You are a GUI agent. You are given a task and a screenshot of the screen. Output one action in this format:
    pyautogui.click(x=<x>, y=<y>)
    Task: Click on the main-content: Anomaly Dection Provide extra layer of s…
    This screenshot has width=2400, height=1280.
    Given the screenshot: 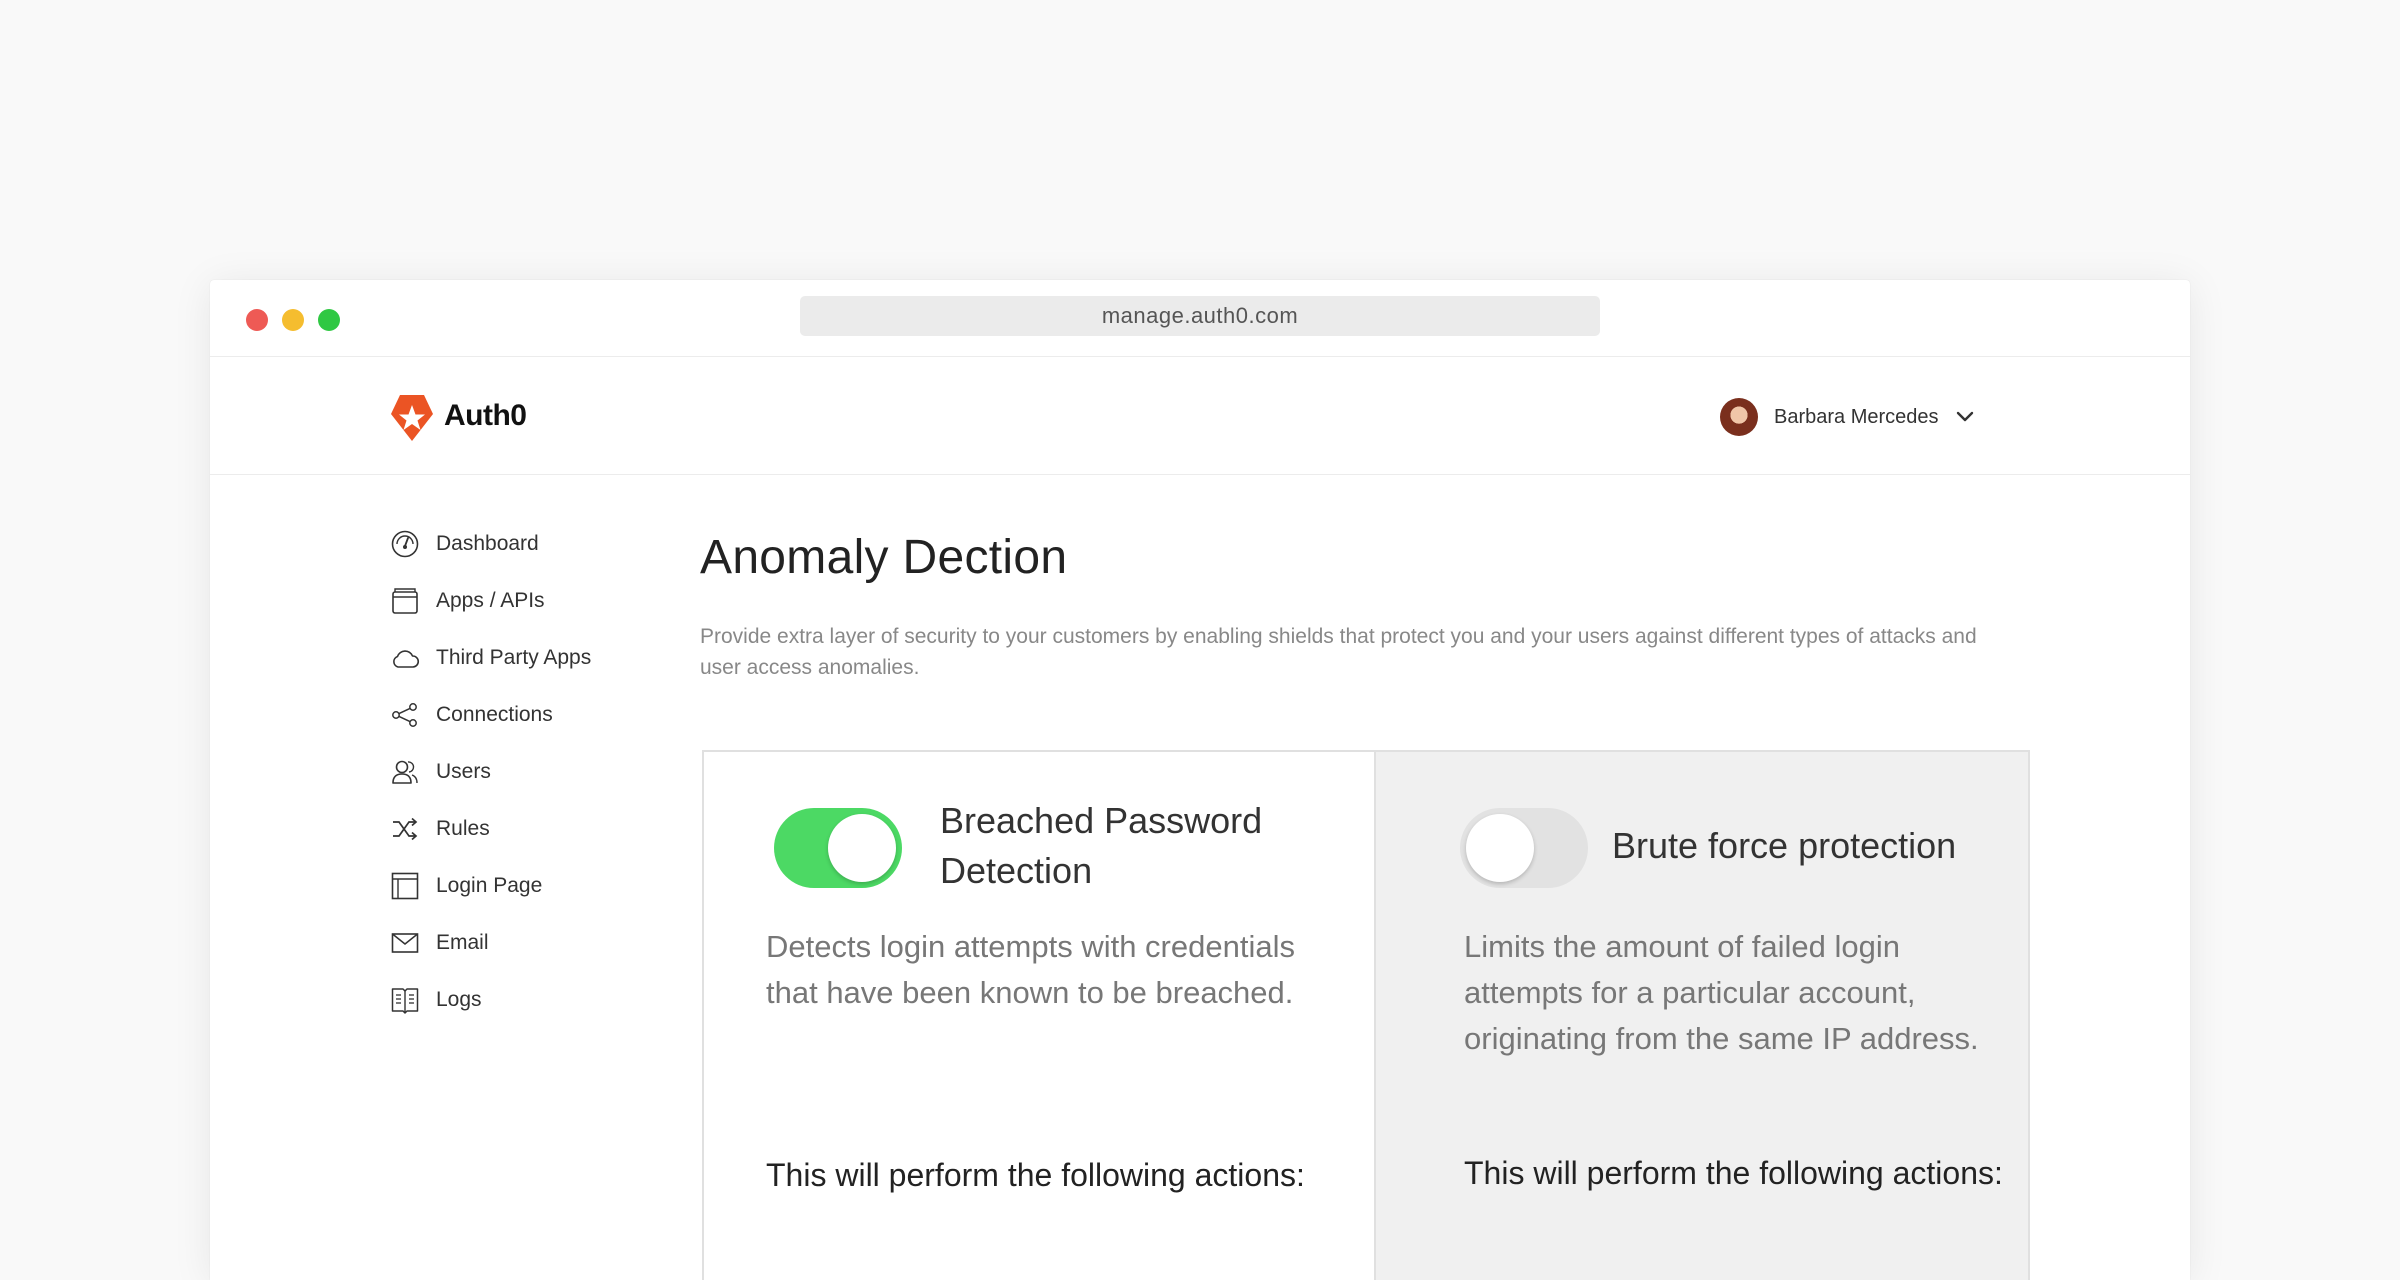 What is the action you would take?
    pyautogui.click(x=1365, y=606)
    